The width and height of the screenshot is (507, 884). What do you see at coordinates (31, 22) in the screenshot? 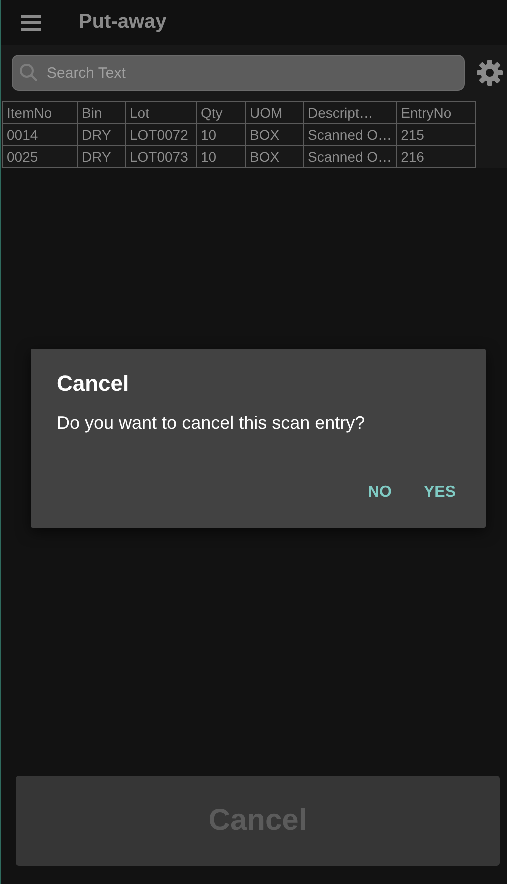
I see `menu-icon` at bounding box center [31, 22].